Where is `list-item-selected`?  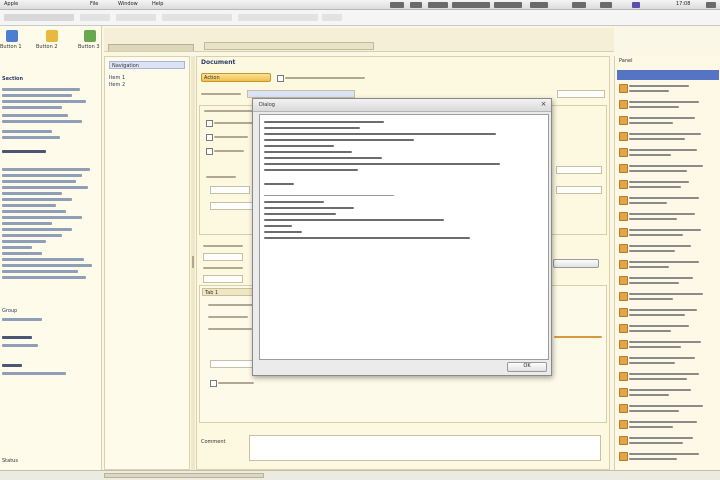 list-item-selected is located at coordinates (668, 75).